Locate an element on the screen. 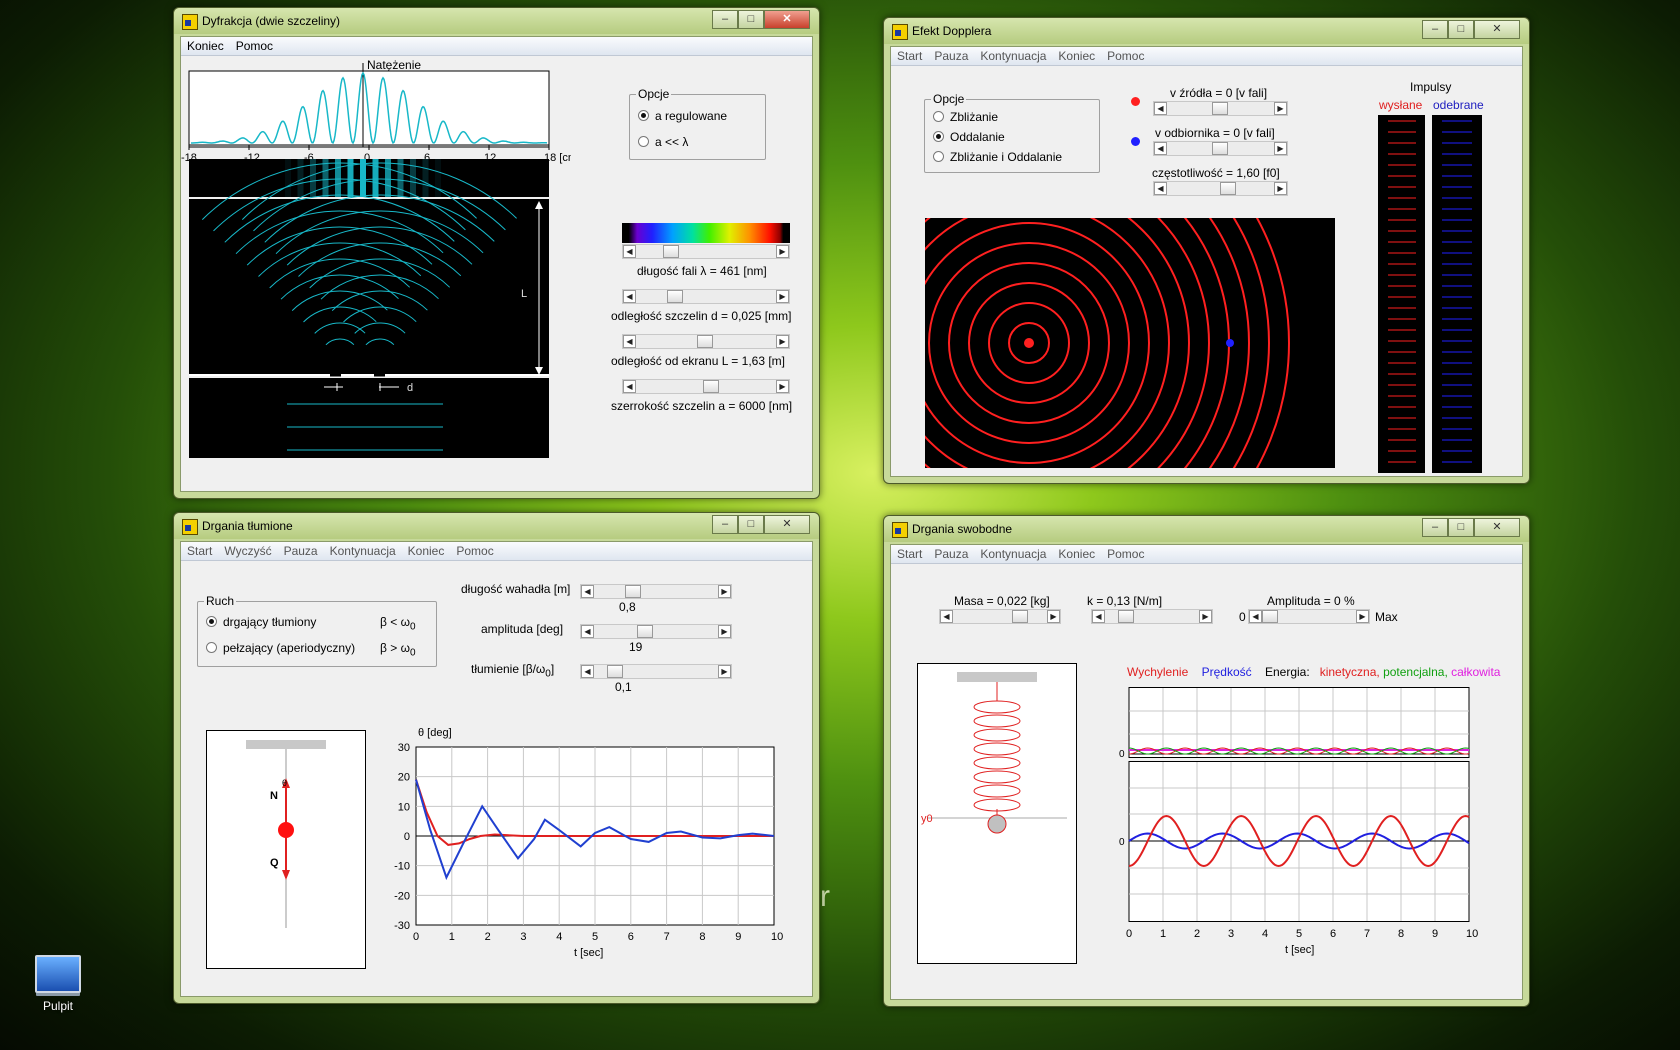  title-bar: Dyfrakcja (dwie szczeliny) – □ ✕ is located at coordinates (496, 21).